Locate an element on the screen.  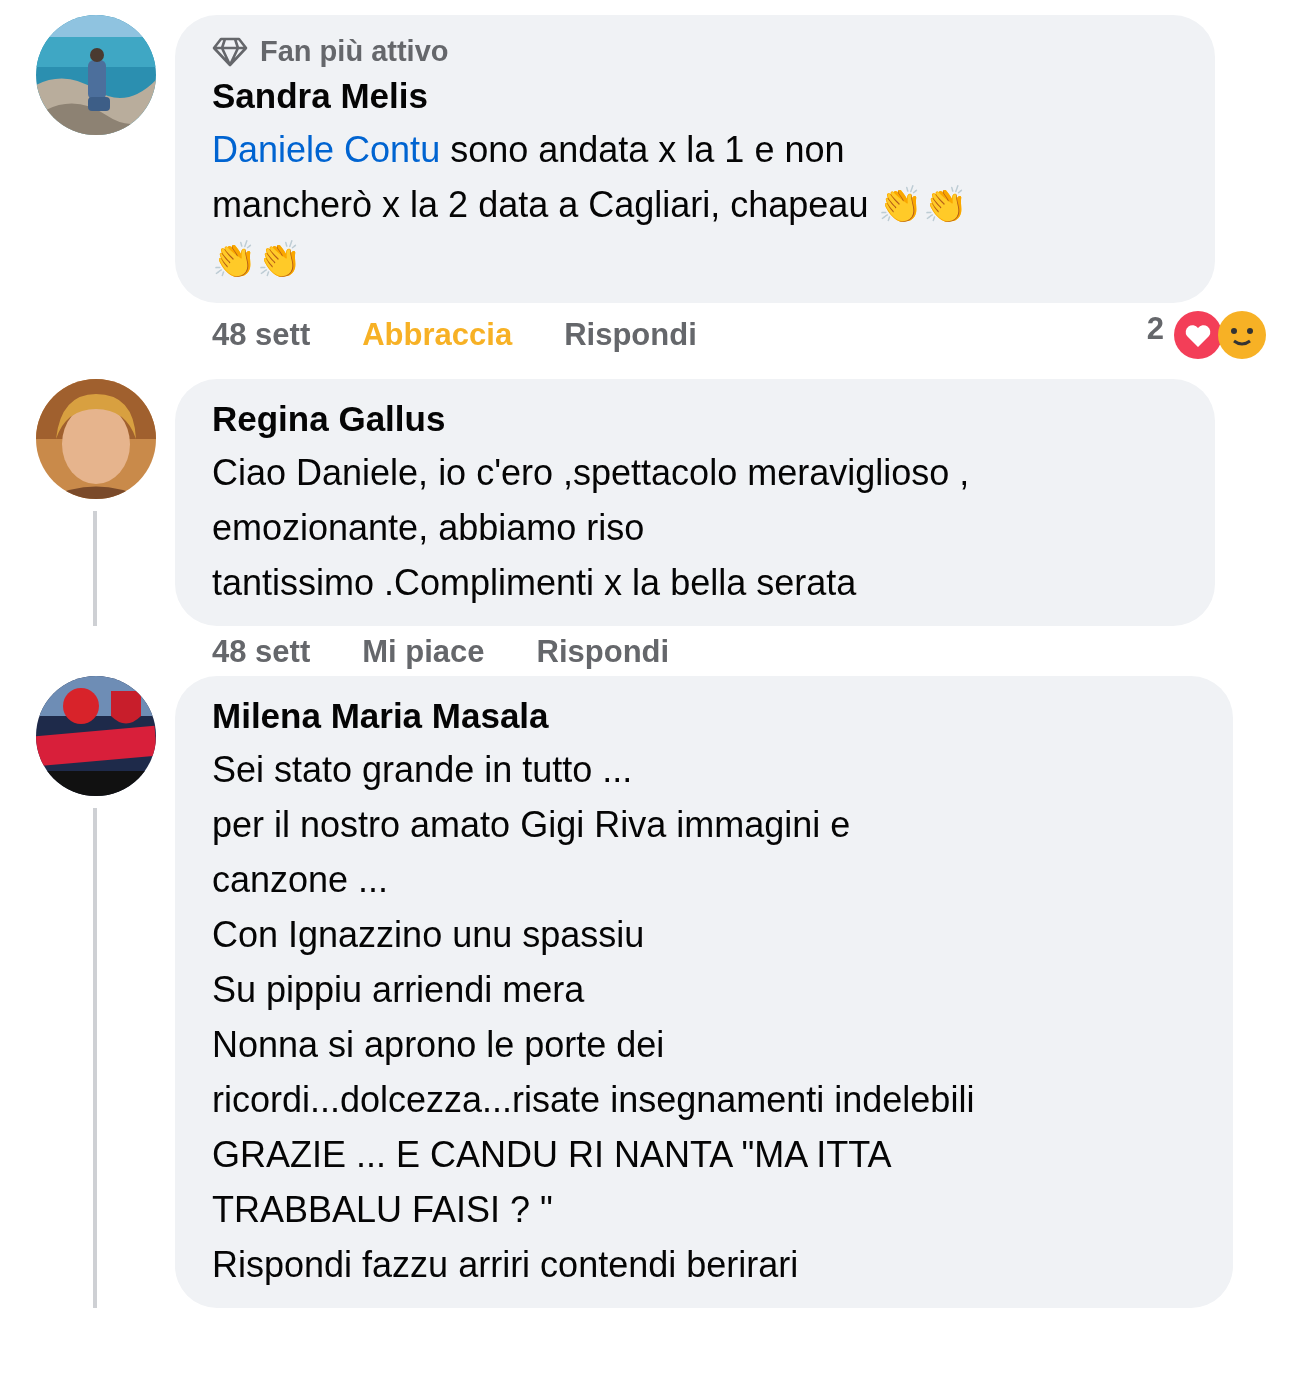
mention-link: Daniele Contu is located at coordinates (326, 149).